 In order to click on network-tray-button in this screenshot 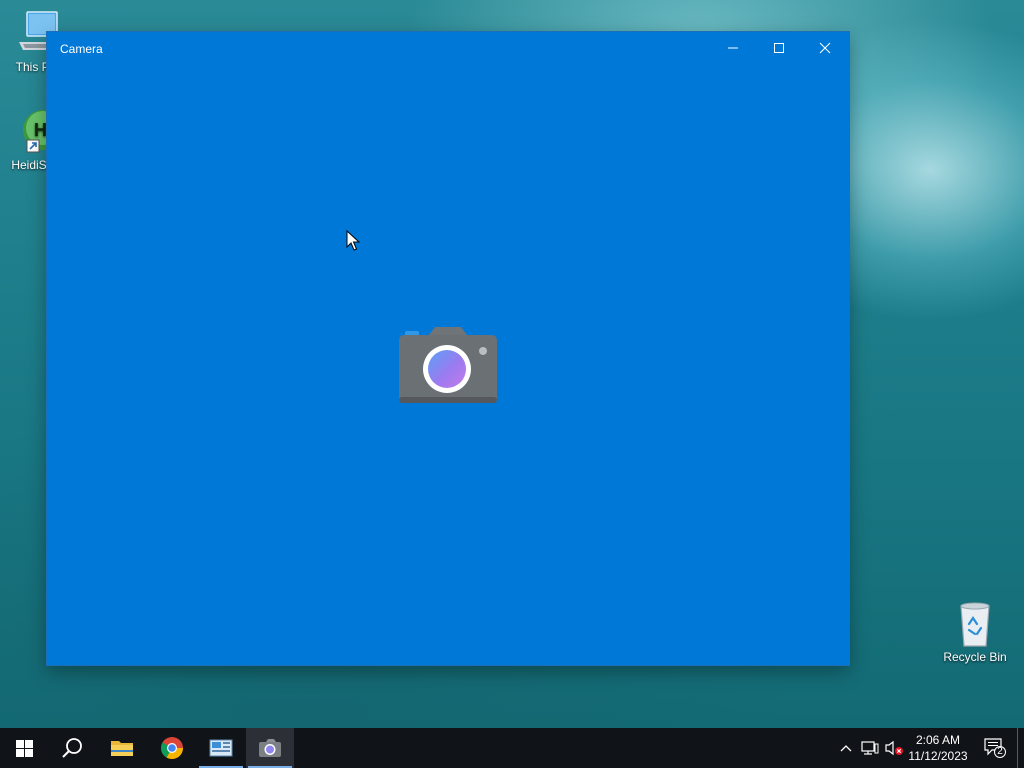, I will do `click(870, 748)`.